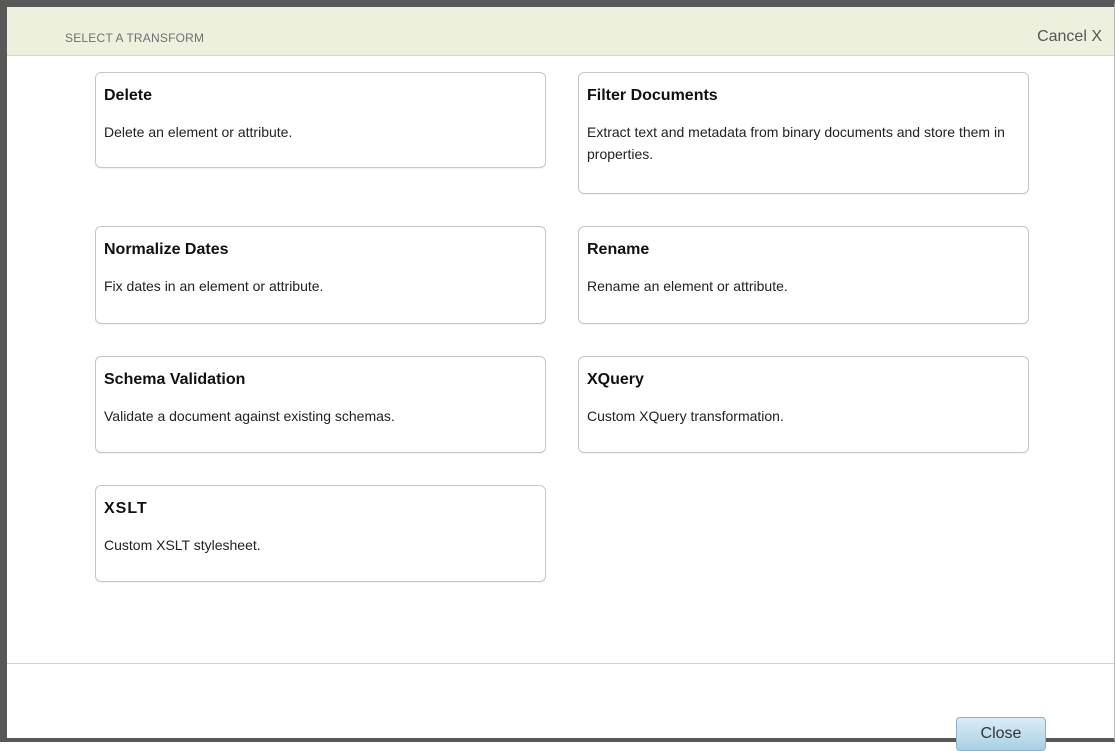 This screenshot has width=1115, height=751. I want to click on cancel-link: Cancel X, so click(1069, 37).